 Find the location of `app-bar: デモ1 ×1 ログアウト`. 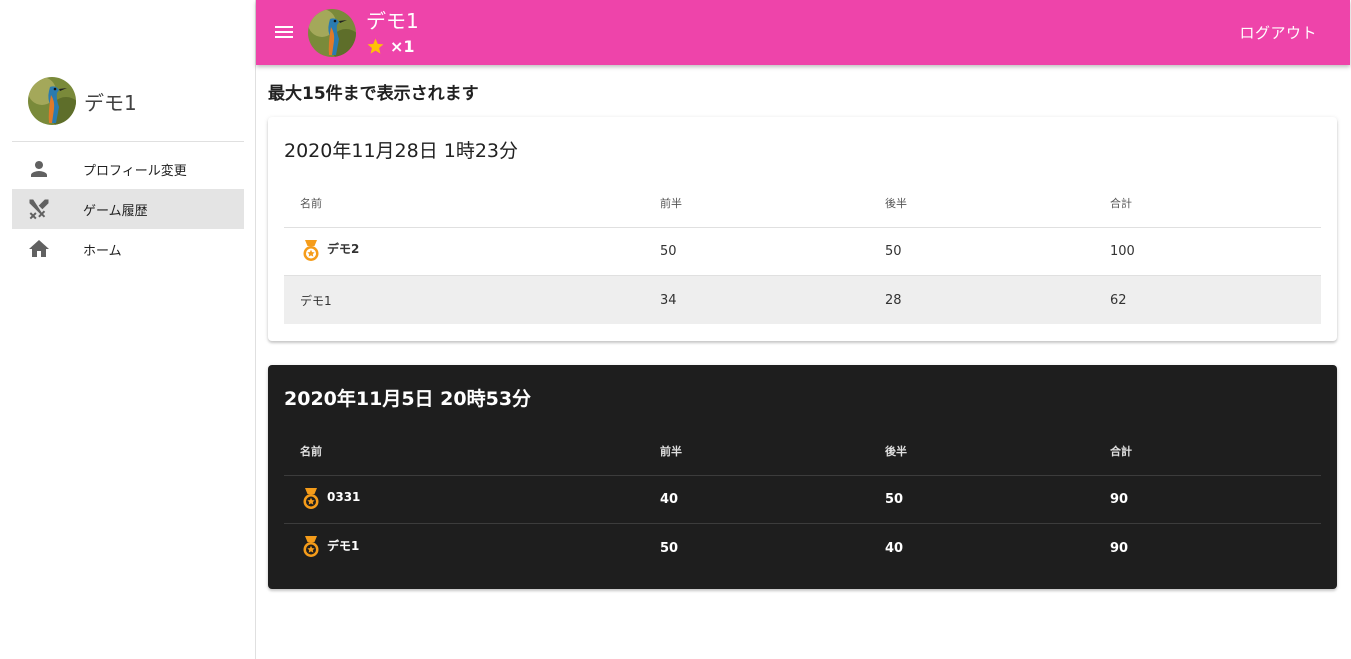

app-bar: デモ1 ×1 ログアウト is located at coordinates (803, 32).